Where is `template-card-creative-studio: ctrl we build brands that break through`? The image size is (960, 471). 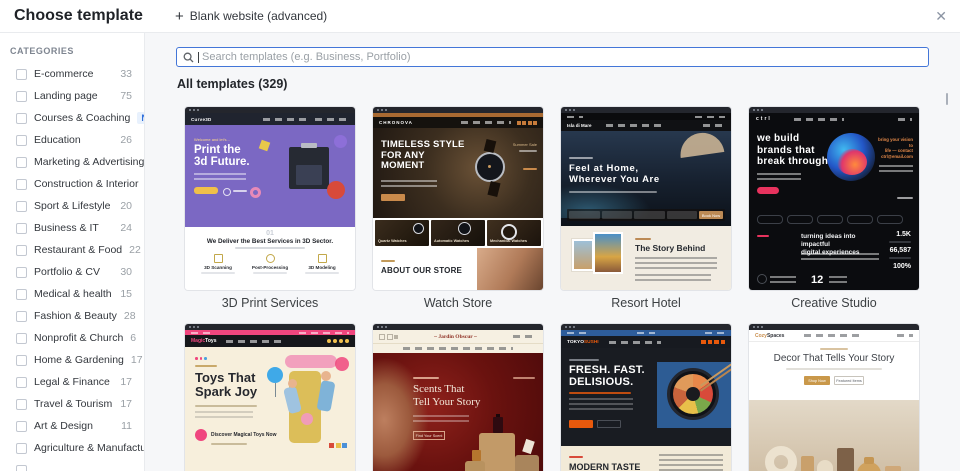
template-card-creative-studio: ctrl we build brands that break through is located at coordinates (834, 210).